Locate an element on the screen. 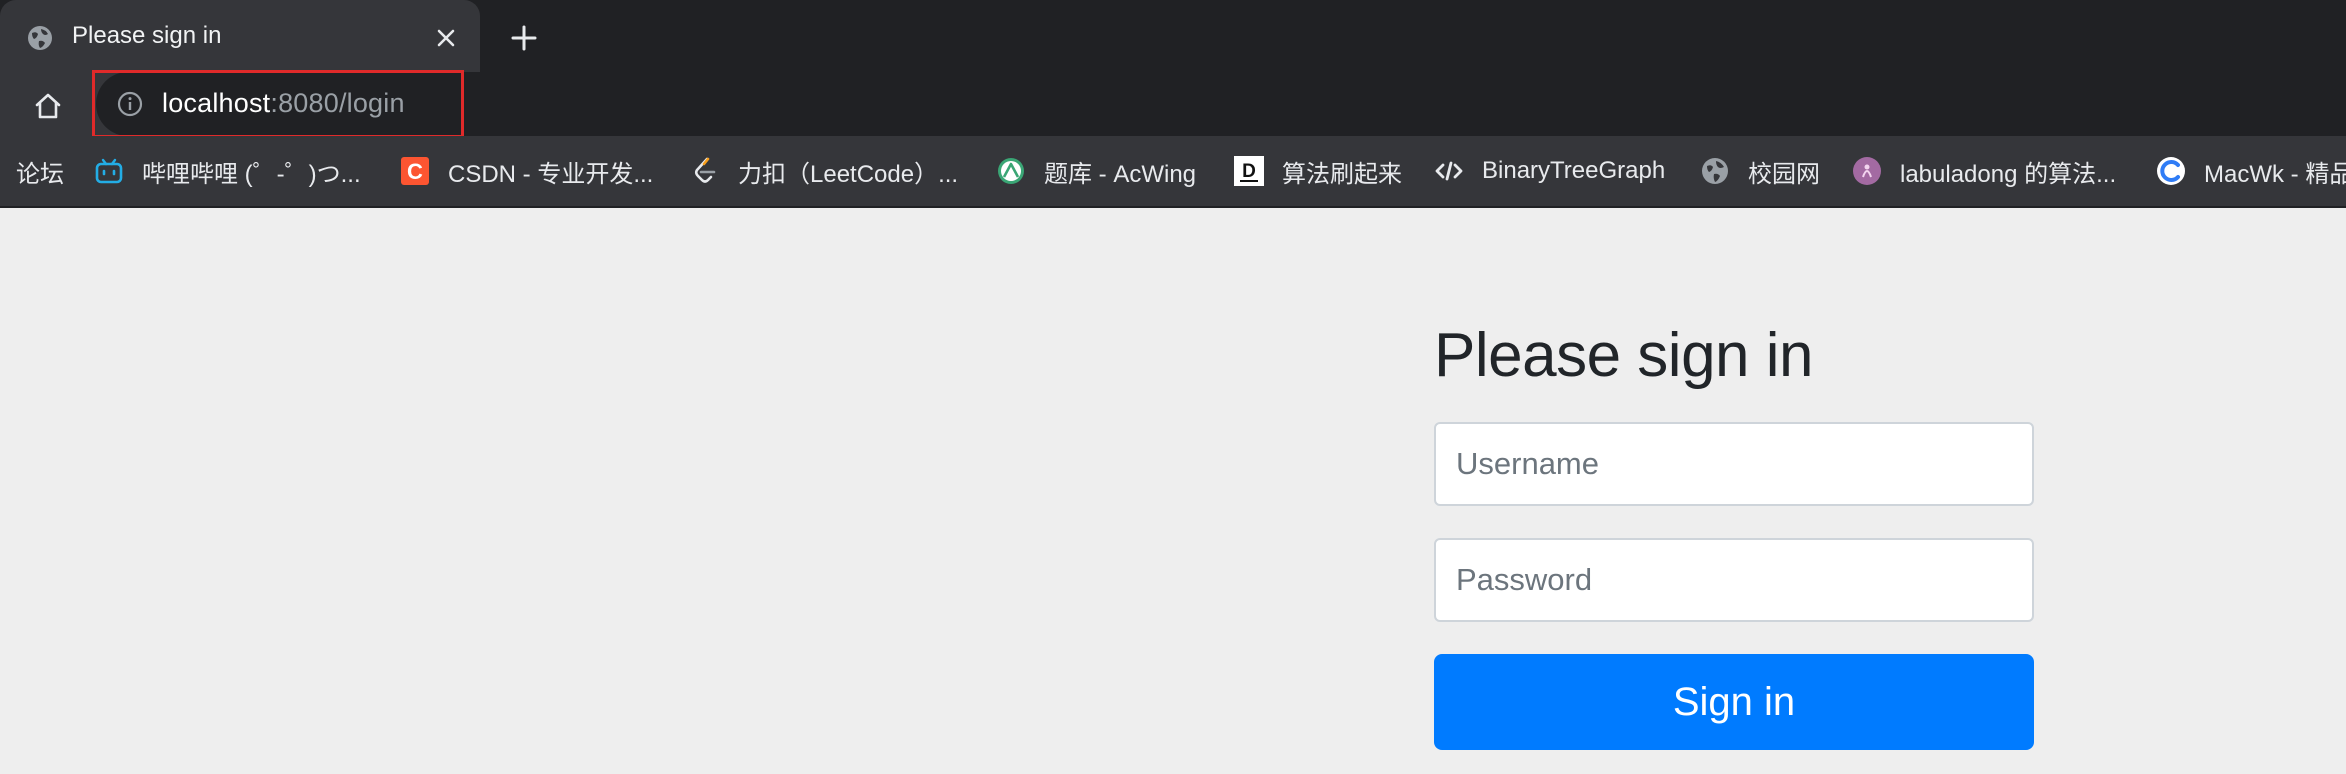 This screenshot has height=774, width=2346. bookmark-xiaoyuanwang: 校园网 is located at coordinates (1760, 171).